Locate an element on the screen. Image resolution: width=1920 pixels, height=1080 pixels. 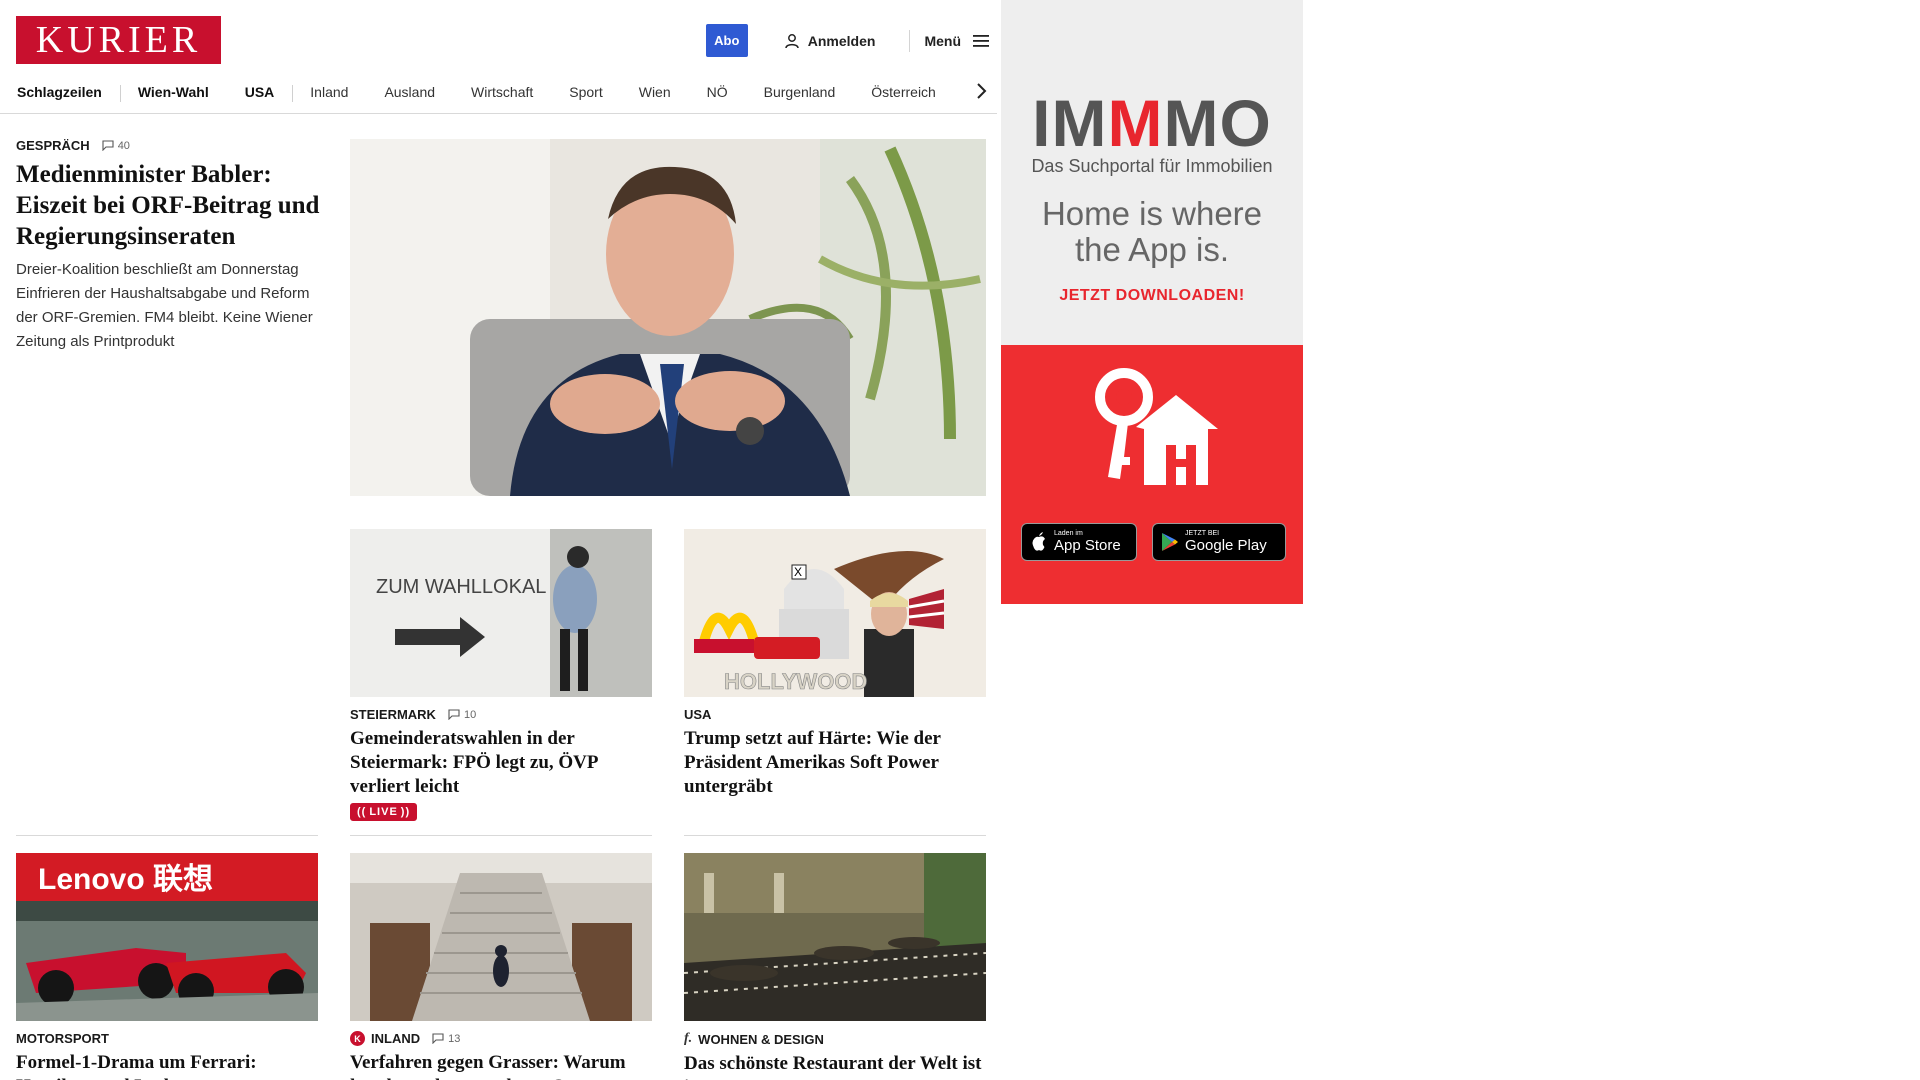
abo-button: Abo is located at coordinates (726, 40).